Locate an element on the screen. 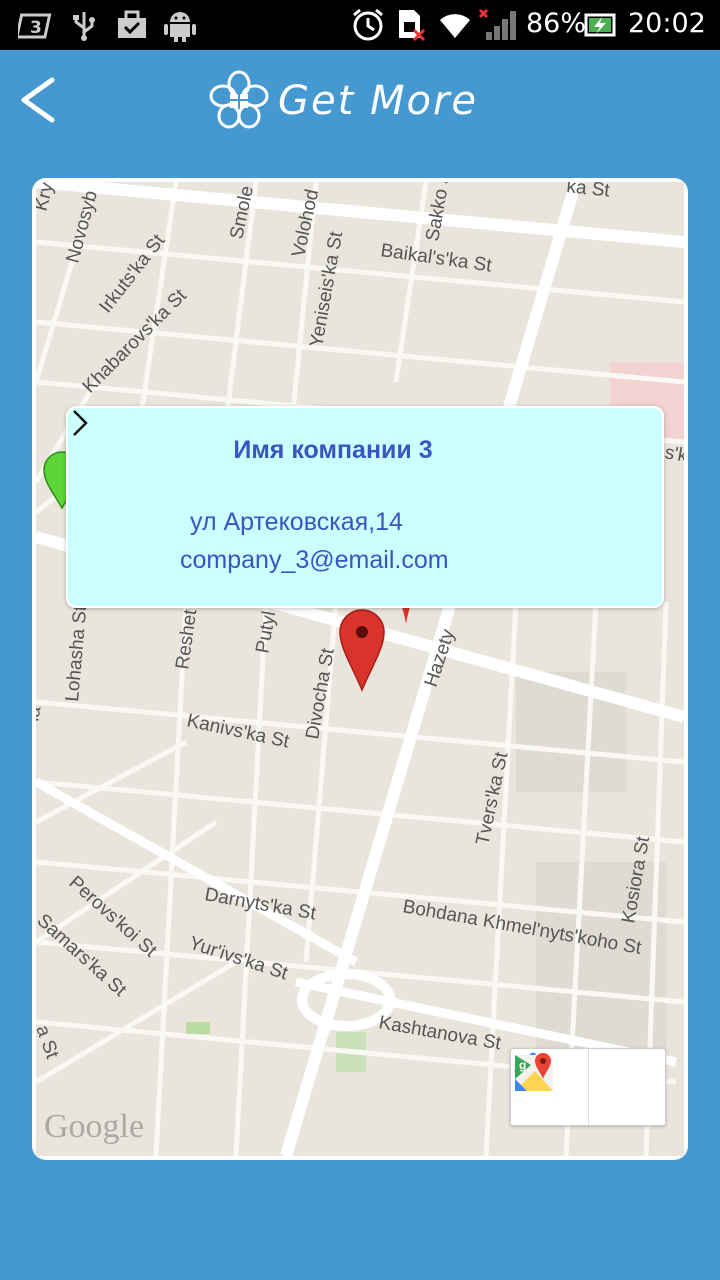  wifi-icon is located at coordinates (455, 26).